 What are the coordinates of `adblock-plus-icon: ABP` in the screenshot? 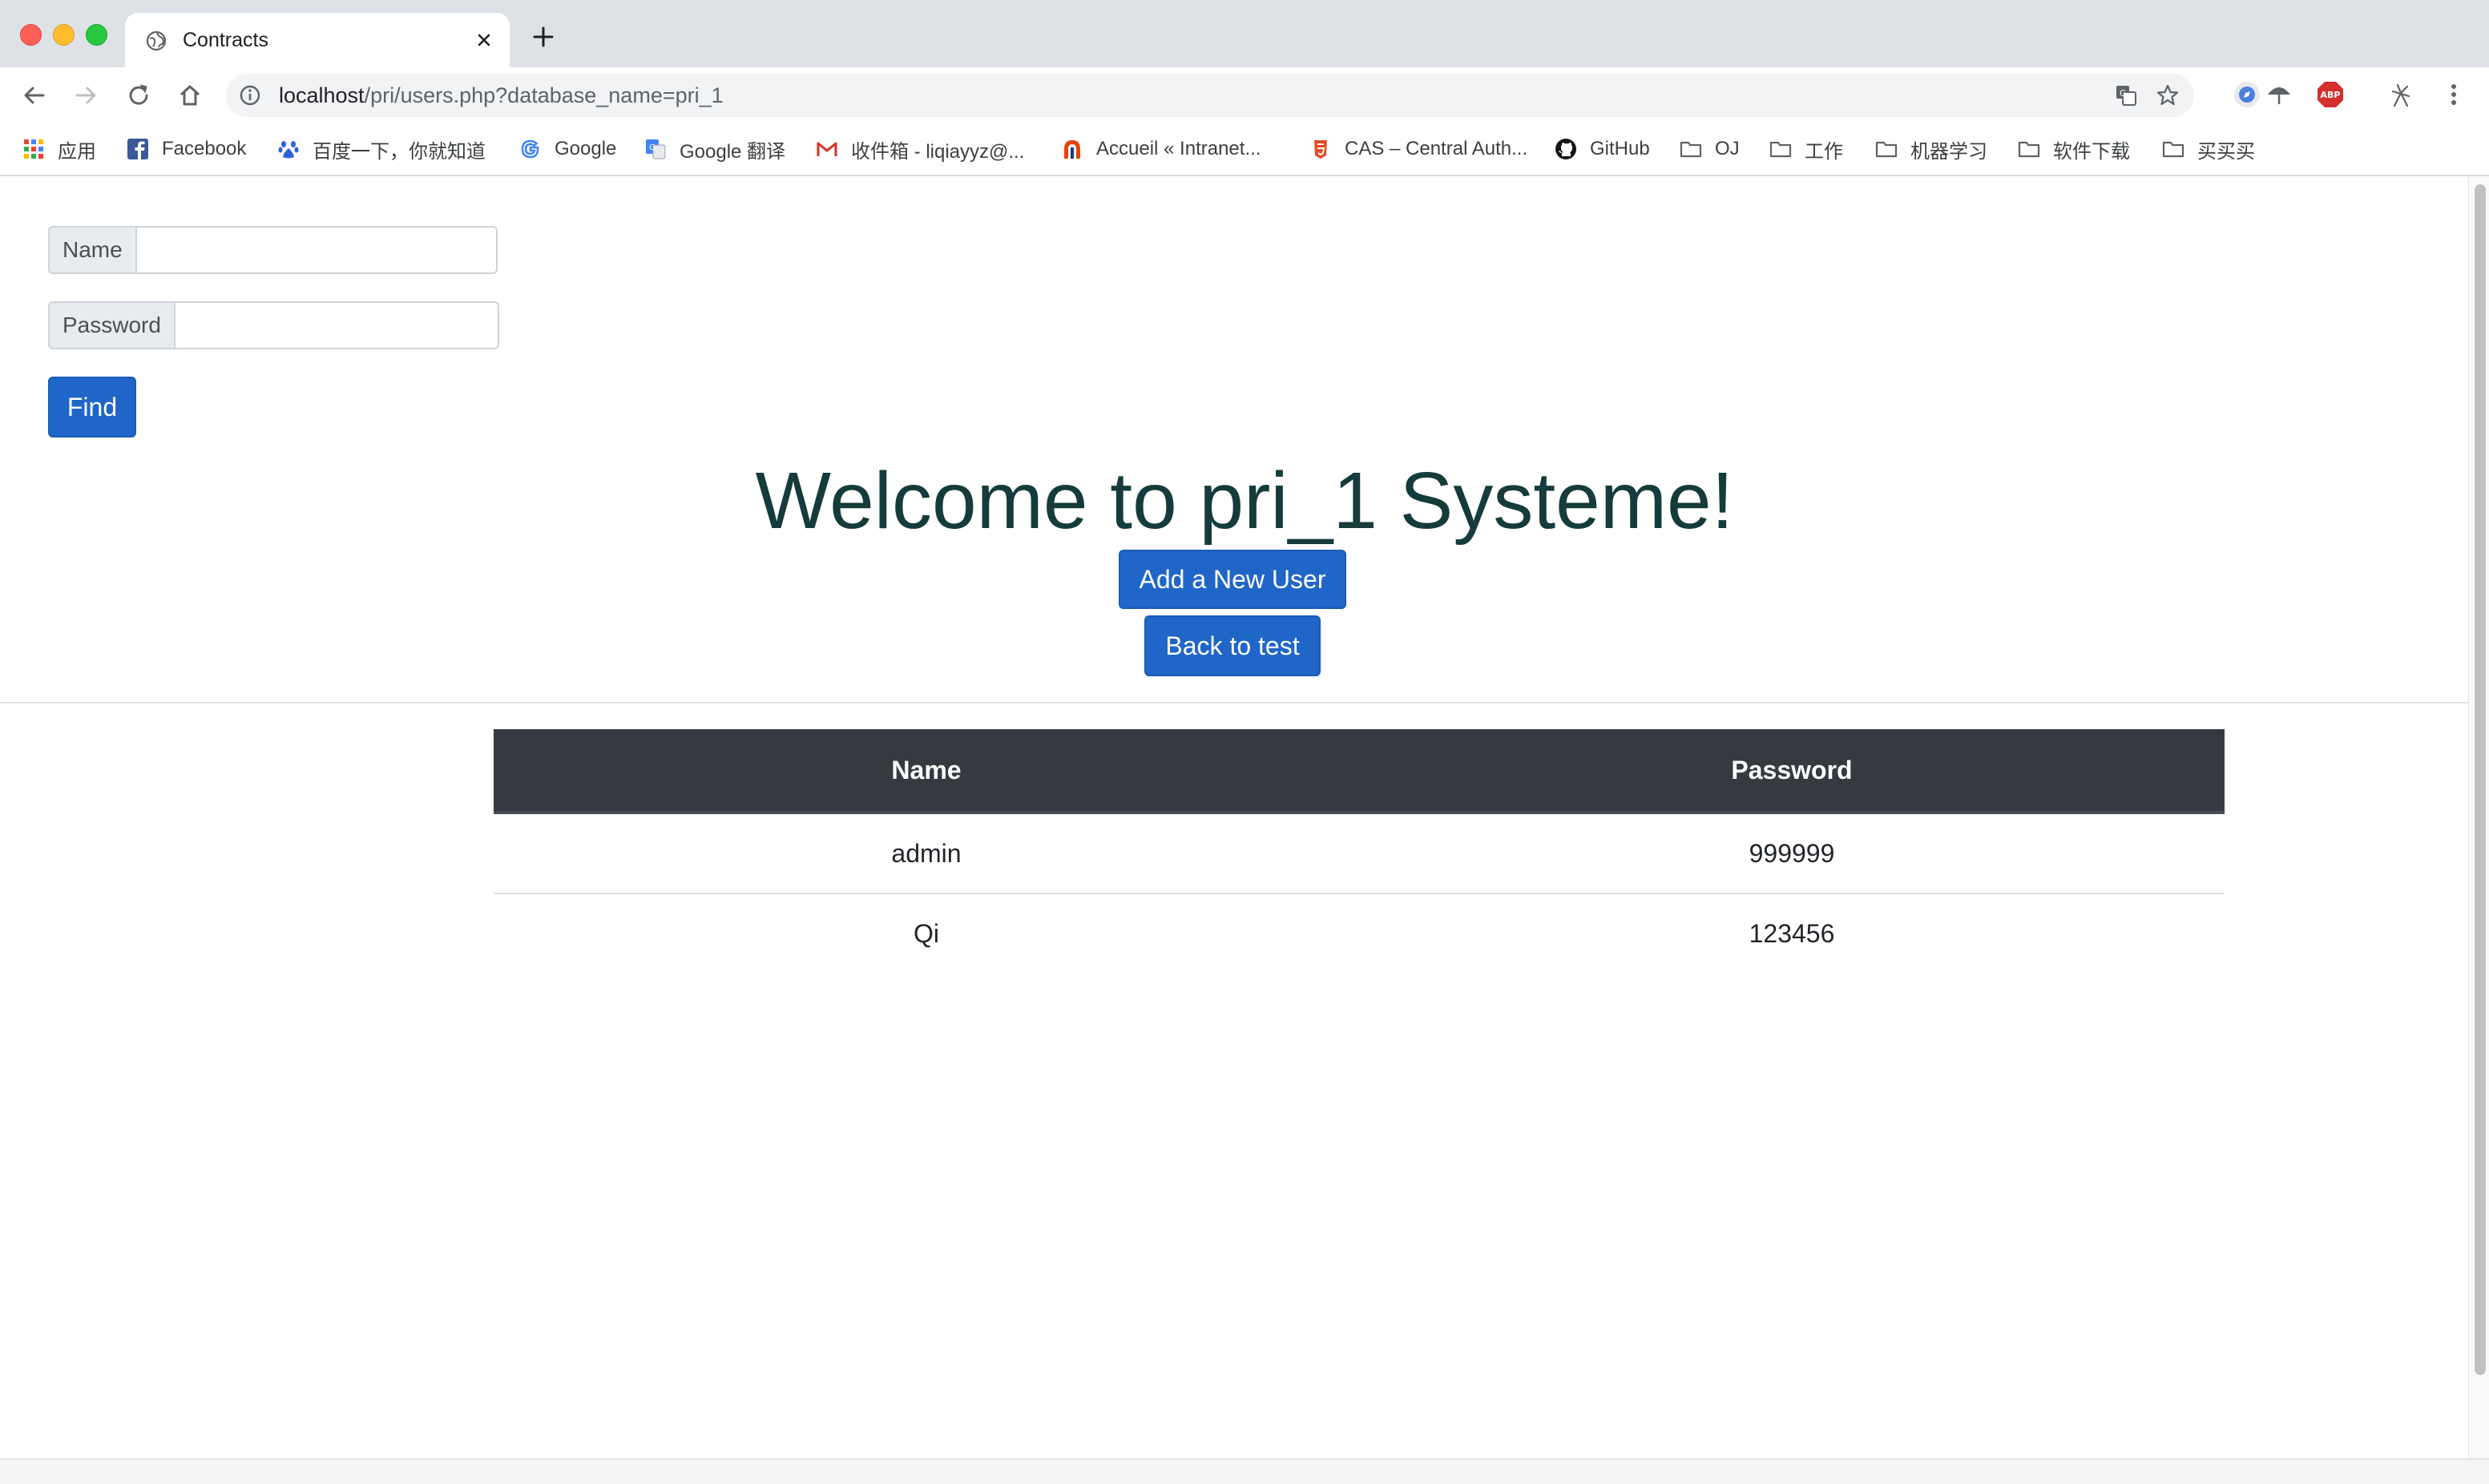 It's located at (2330, 95).